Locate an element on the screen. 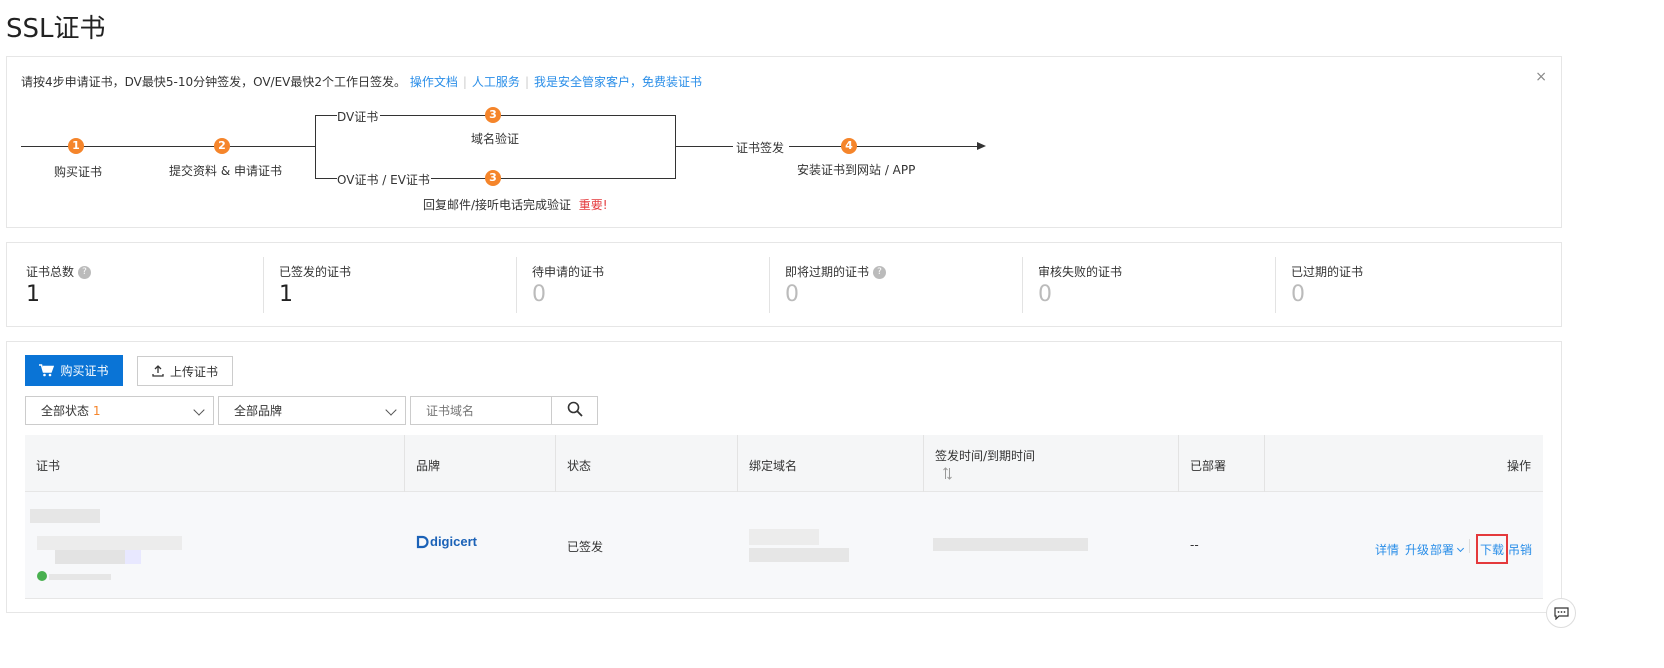 Image resolution: width=1664 pixels, height=668 pixels. col-status: 状态 is located at coordinates (579, 466).